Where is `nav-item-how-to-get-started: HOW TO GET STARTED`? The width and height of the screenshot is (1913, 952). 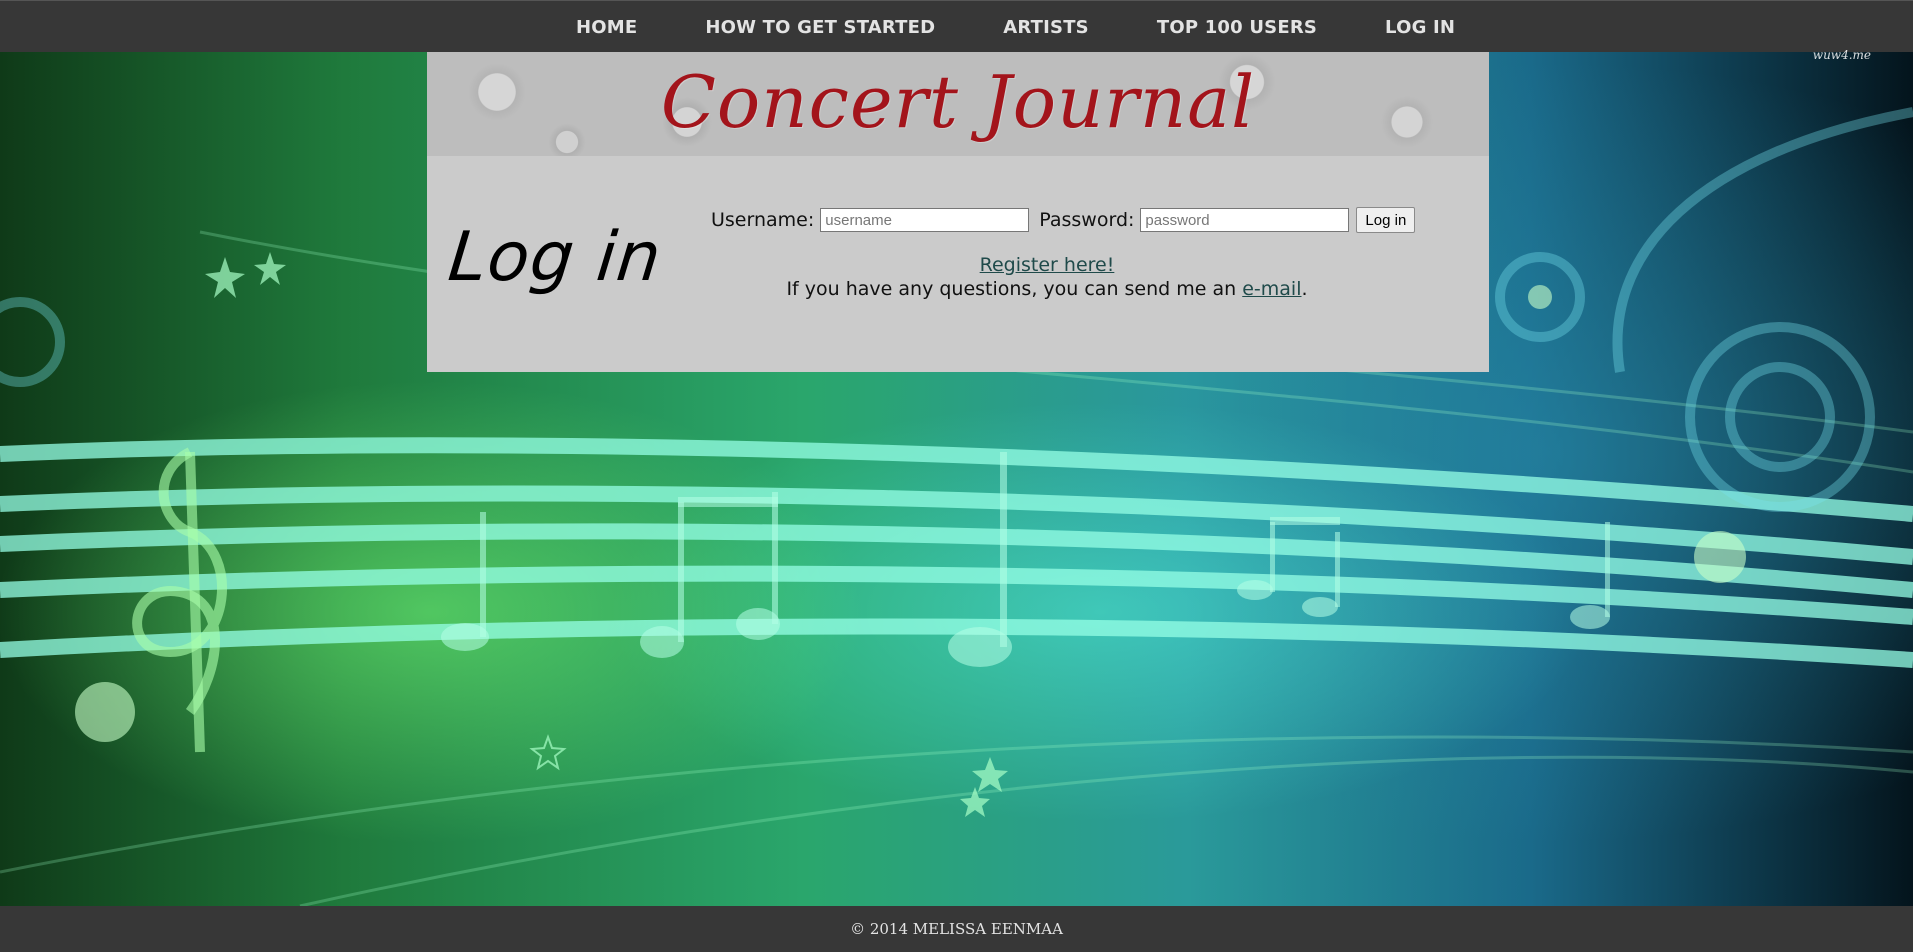 nav-item-how-to-get-started: HOW TO GET STARTED is located at coordinates (820, 27).